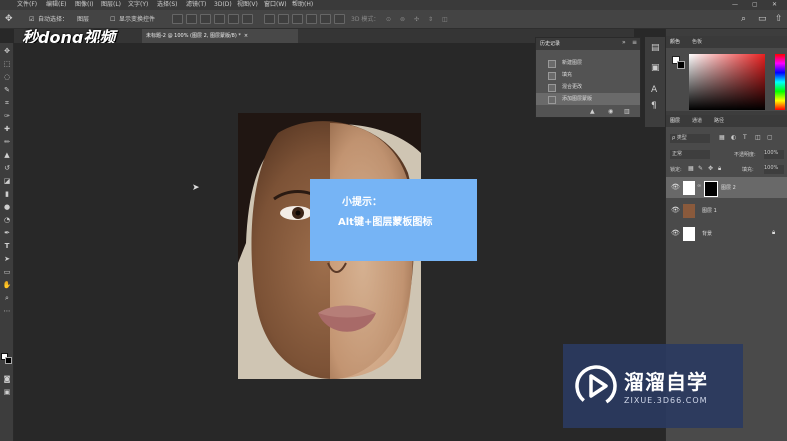 Image resolution: width=787 pixels, height=441 pixels. I want to click on eyedropper-tool-icon: ✑, so click(7, 116).